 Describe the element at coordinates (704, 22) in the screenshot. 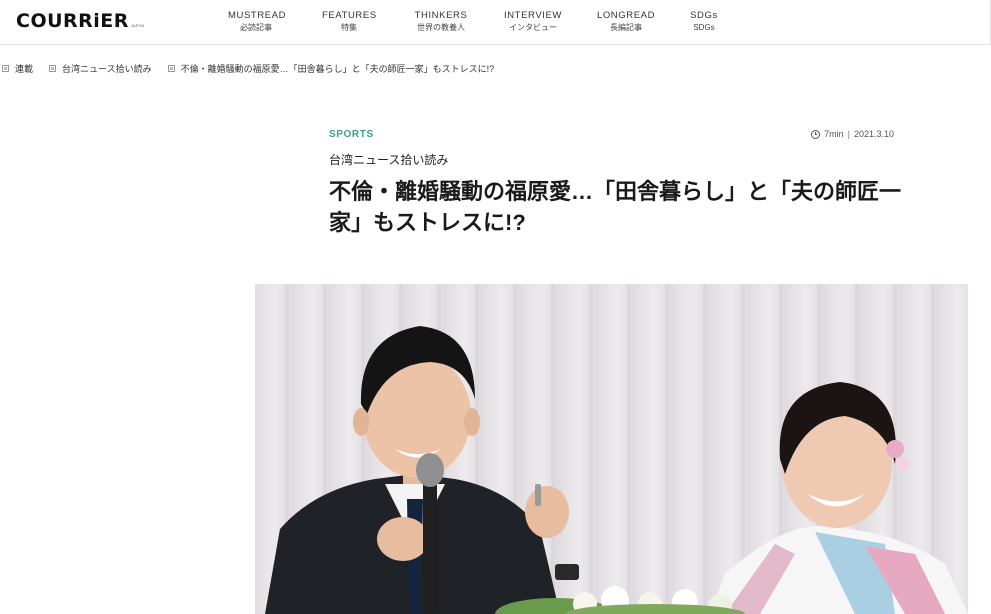

I see `nav-item-sdgs: SDGs SDGs` at that location.